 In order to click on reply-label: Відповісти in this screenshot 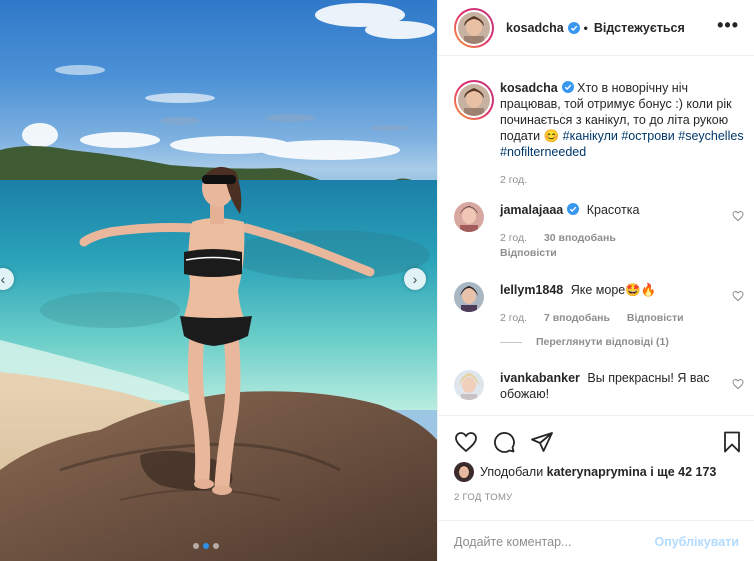, I will do `click(528, 253)`.